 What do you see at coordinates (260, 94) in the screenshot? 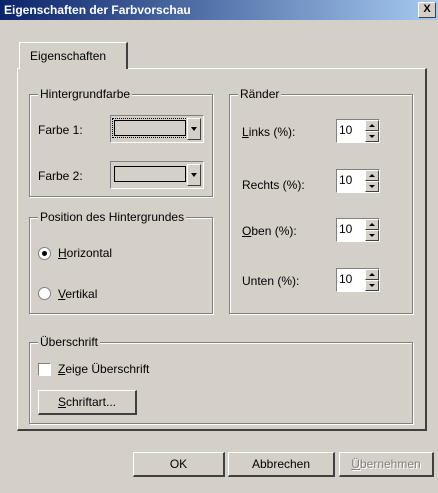
I see `margins-legend: Ränder` at bounding box center [260, 94].